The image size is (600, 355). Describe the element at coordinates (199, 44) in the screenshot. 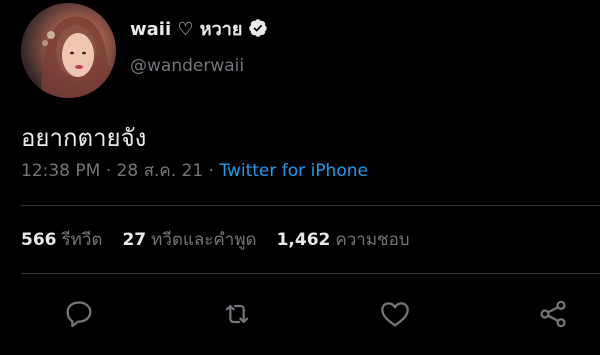

I see `author-info: waii ♡ หวาย @wanderwaii` at that location.